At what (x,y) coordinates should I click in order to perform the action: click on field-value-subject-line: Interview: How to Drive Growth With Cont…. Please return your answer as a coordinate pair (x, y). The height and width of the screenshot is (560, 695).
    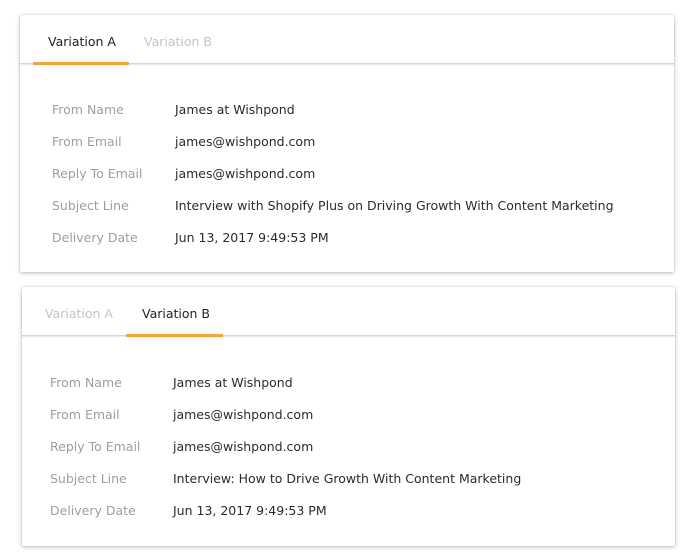
    Looking at the image, I should click on (347, 478).